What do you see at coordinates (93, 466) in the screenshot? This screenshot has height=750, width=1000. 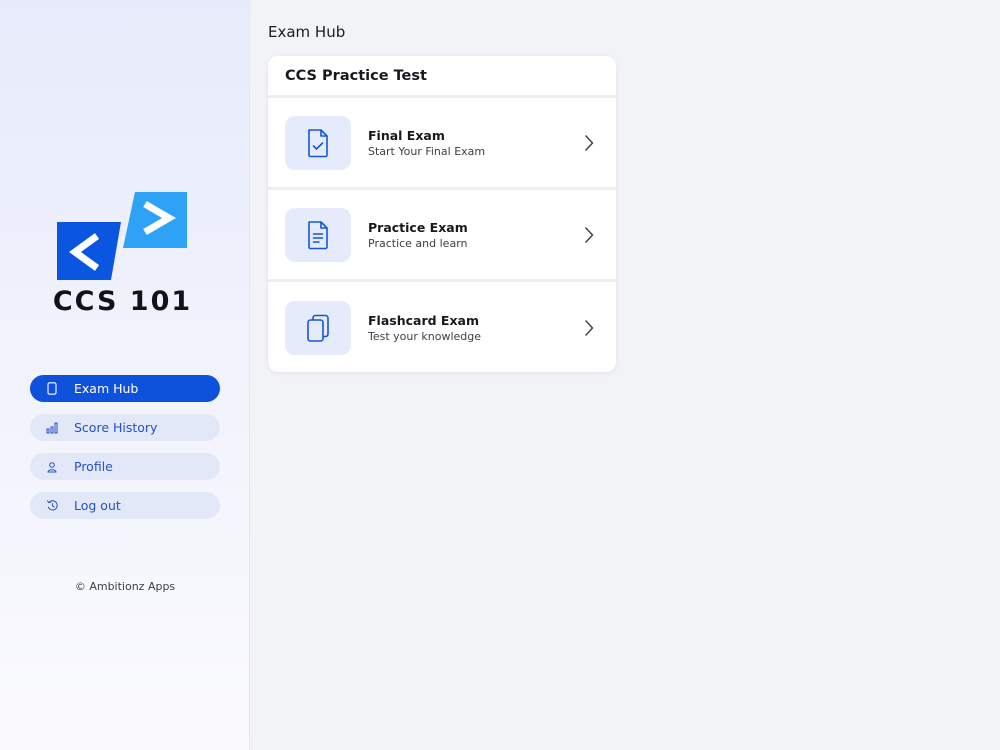 I see `nav-label: Profile` at bounding box center [93, 466].